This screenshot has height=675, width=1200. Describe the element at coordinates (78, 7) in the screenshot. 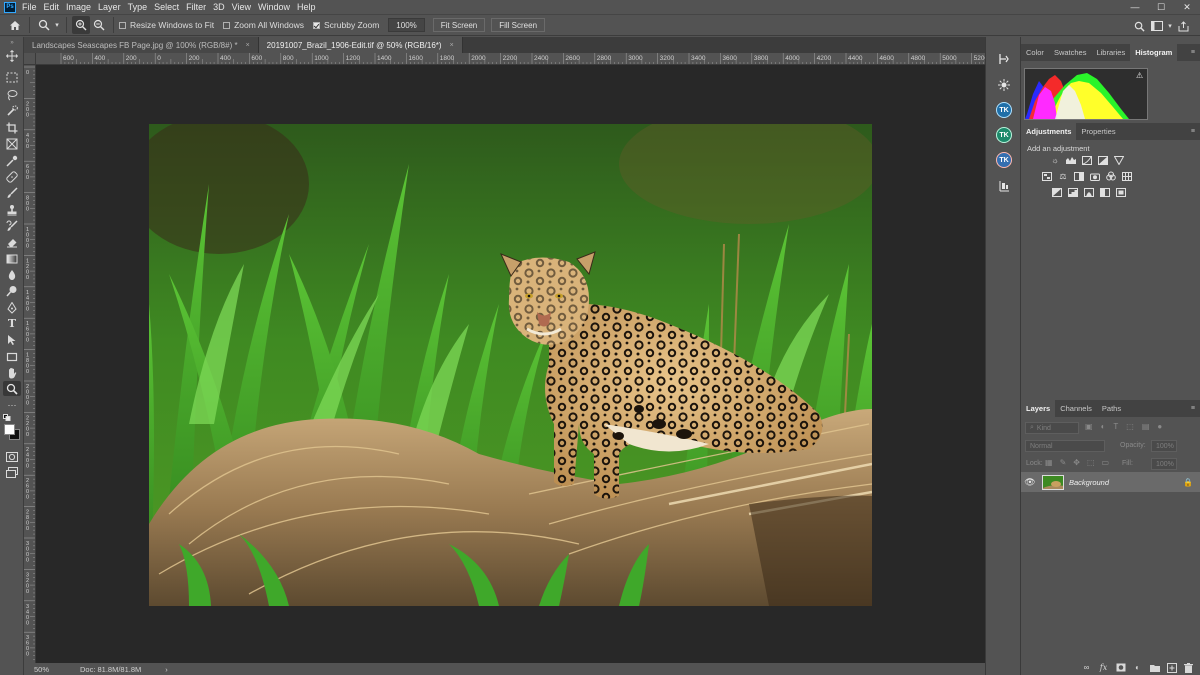

I see `menu-image: Image` at that location.